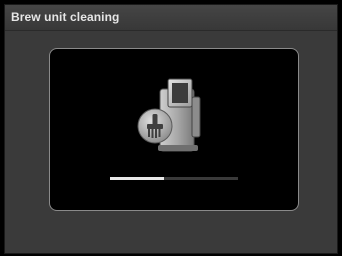 The width and height of the screenshot is (342, 256). What do you see at coordinates (174, 178) in the screenshot?
I see `progress-bar` at bounding box center [174, 178].